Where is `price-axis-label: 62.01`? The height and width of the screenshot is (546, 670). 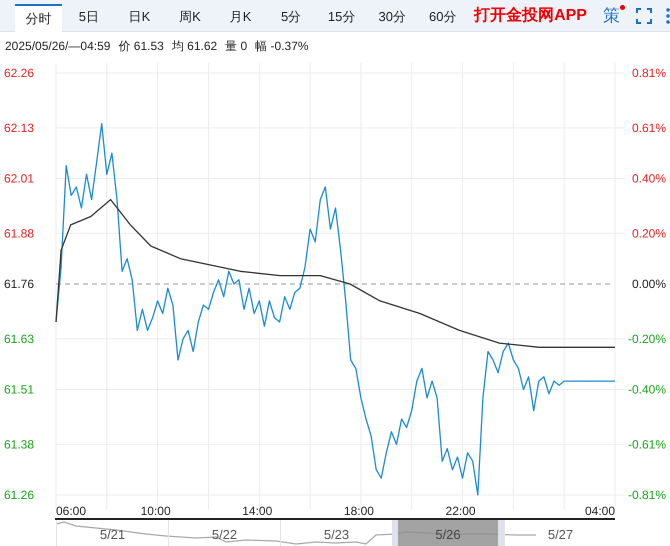 price-axis-label: 62.01 is located at coordinates (19, 179).